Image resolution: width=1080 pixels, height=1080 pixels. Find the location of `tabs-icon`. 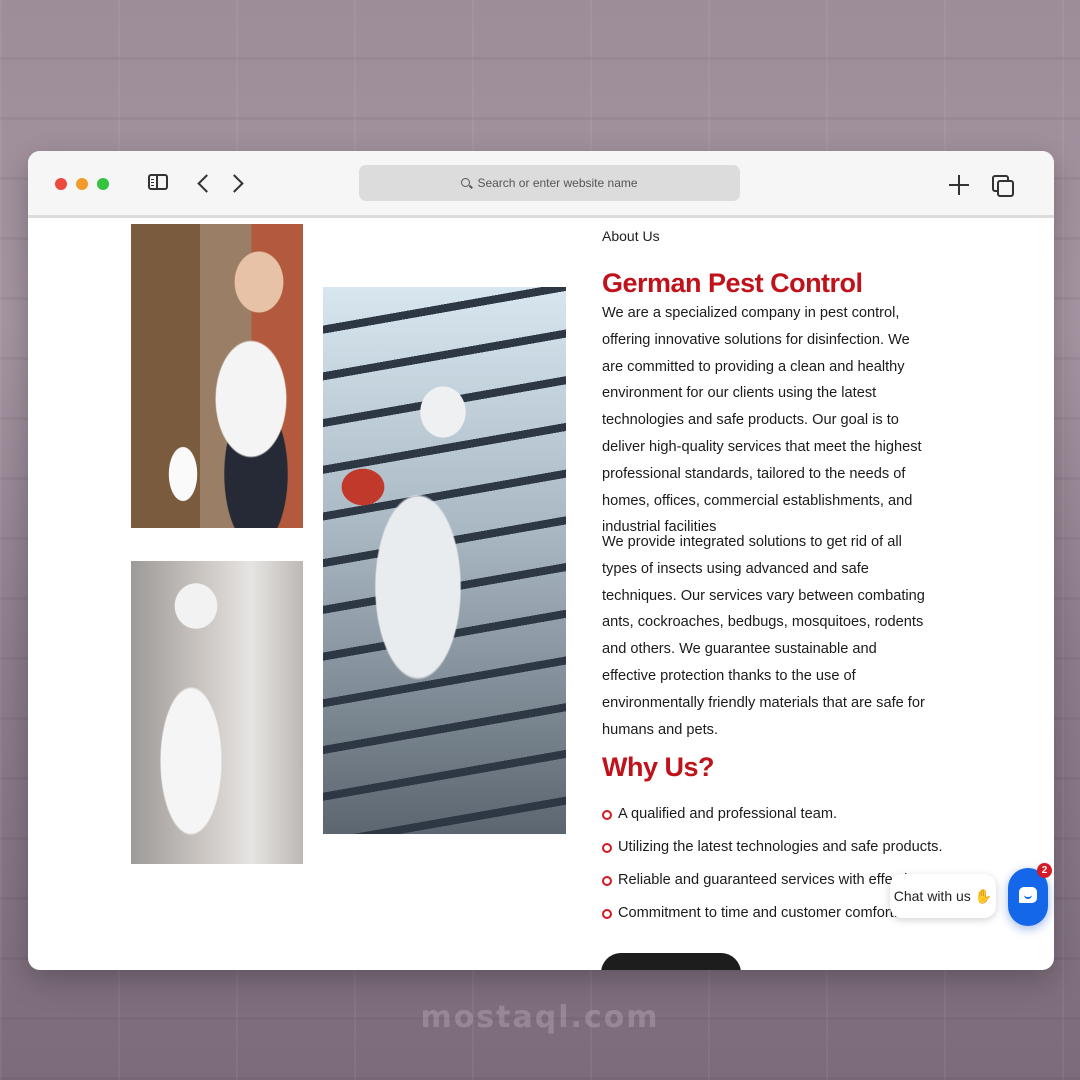

tabs-icon is located at coordinates (1003, 186).